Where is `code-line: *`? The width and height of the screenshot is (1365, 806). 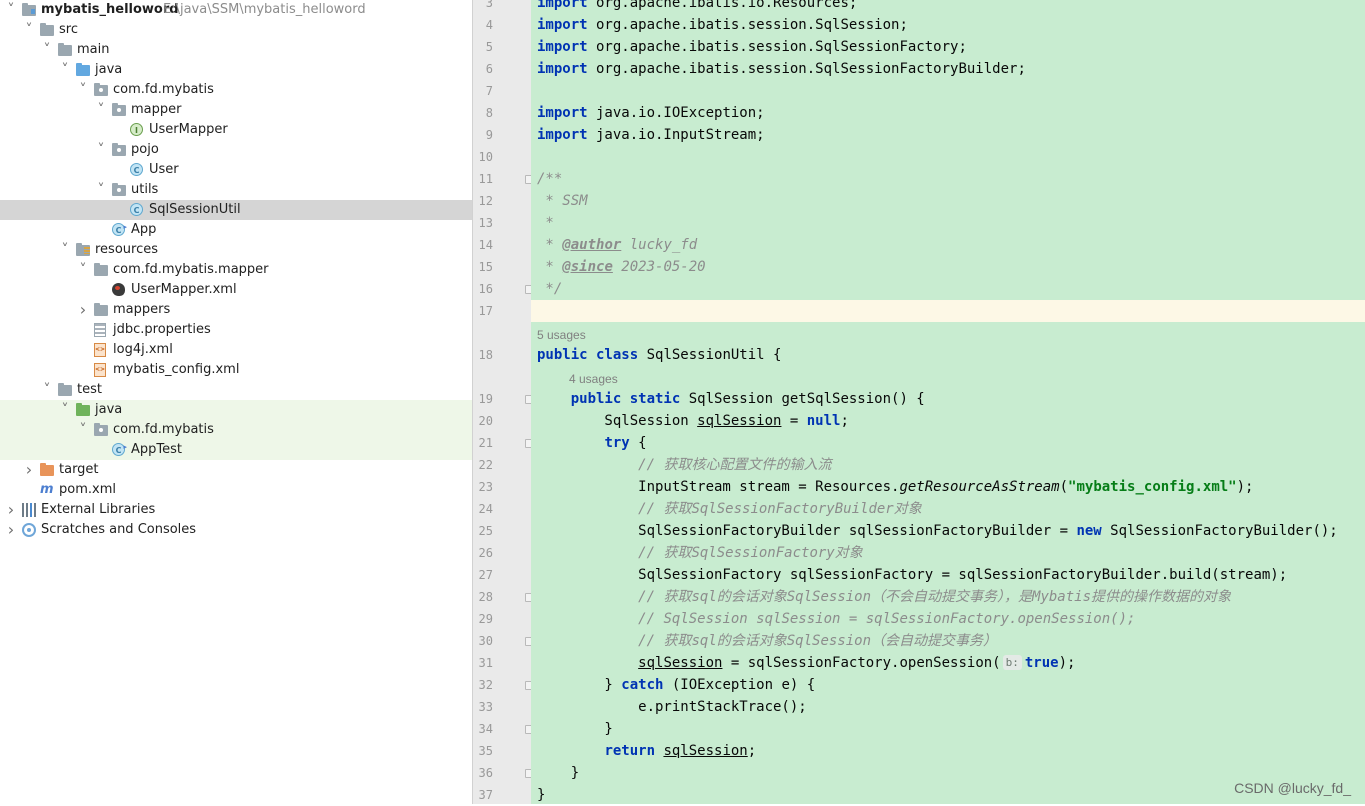
code-line: * is located at coordinates (545, 223).